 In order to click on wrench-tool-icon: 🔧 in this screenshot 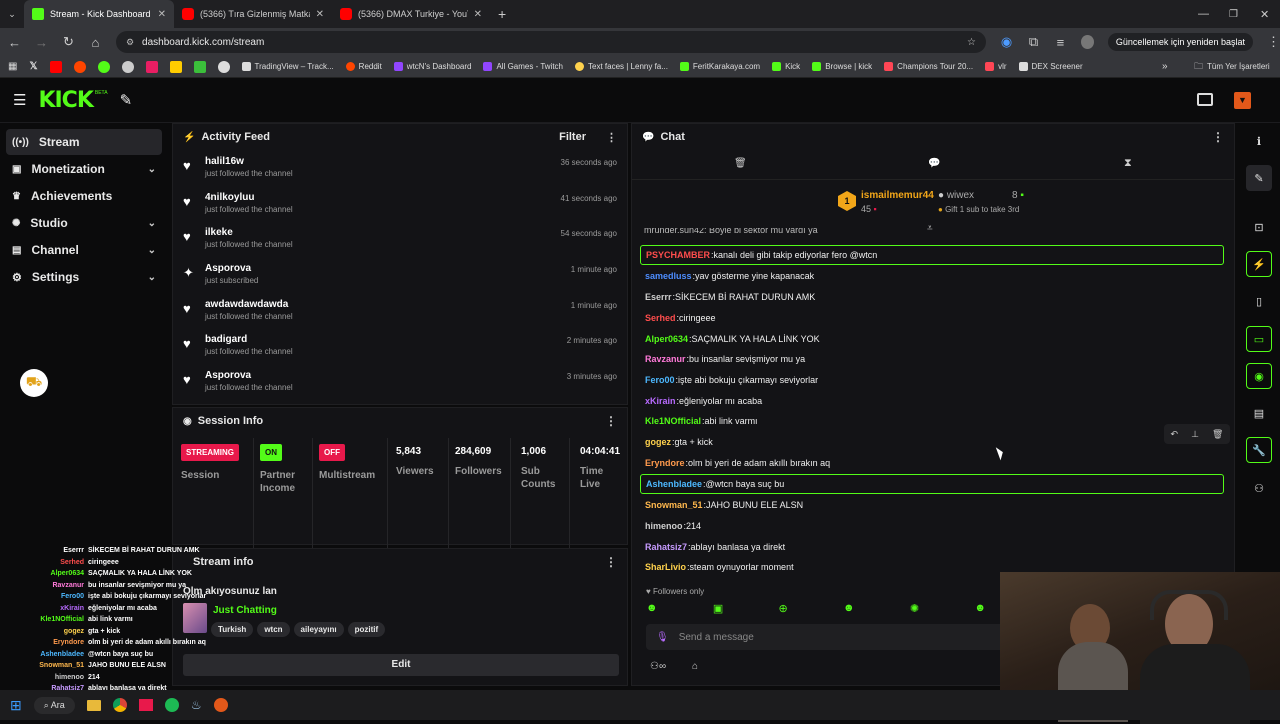, I will do `click(1259, 450)`.